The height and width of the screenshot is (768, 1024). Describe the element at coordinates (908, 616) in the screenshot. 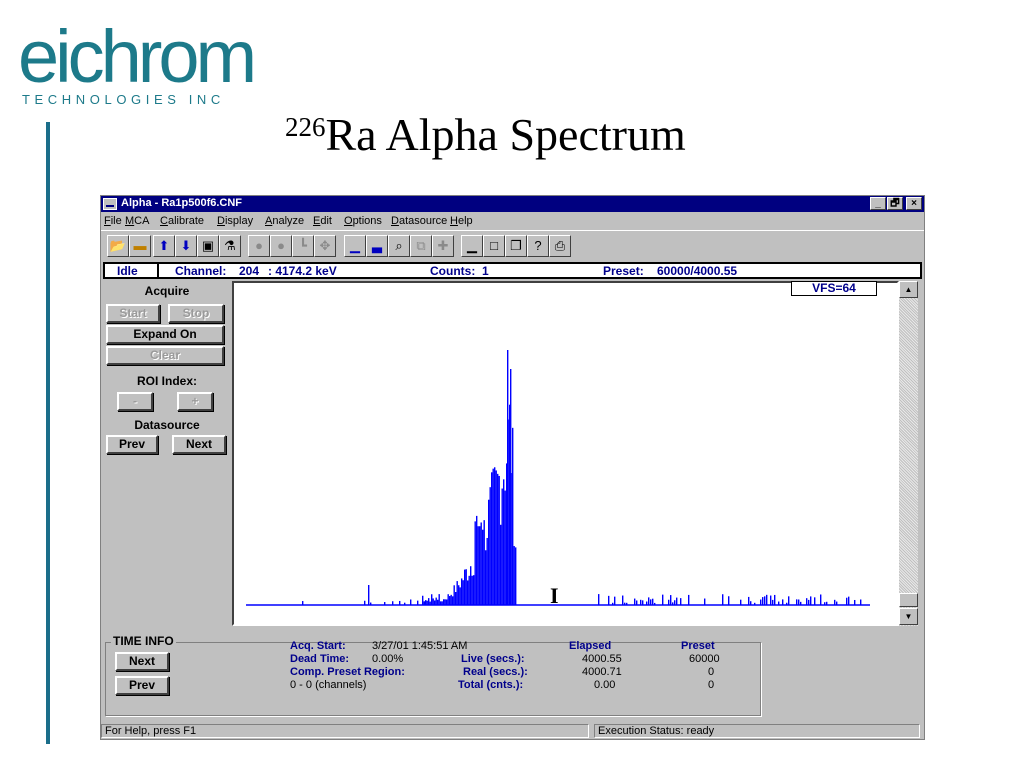

I see `scroll-down-button: ▼` at that location.